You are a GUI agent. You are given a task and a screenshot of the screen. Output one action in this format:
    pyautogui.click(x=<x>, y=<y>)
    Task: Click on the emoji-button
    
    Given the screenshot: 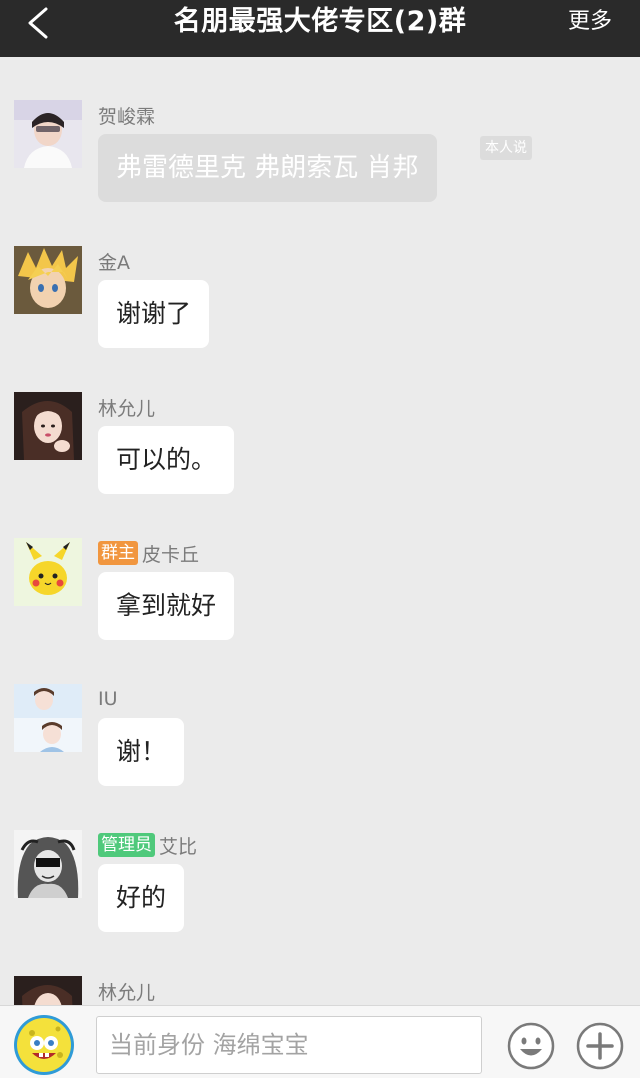 What is the action you would take?
    pyautogui.click(x=531, y=1046)
    